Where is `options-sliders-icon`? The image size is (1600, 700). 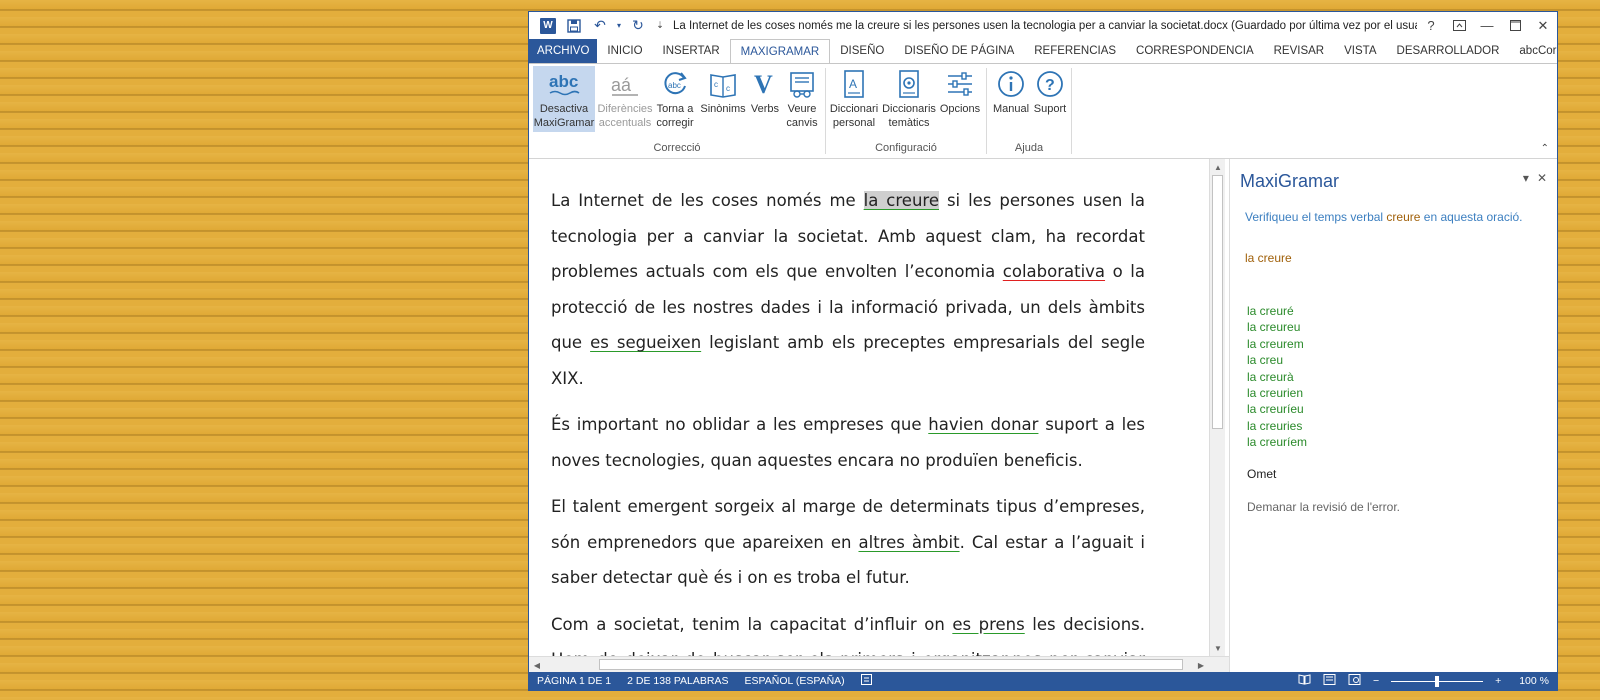
options-sliders-icon is located at coordinates (960, 84).